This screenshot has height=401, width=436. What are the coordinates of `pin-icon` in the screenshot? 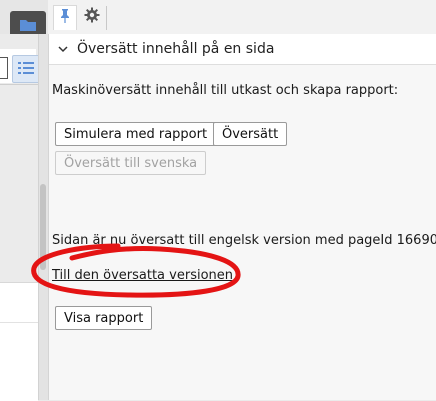 It's located at (65, 18).